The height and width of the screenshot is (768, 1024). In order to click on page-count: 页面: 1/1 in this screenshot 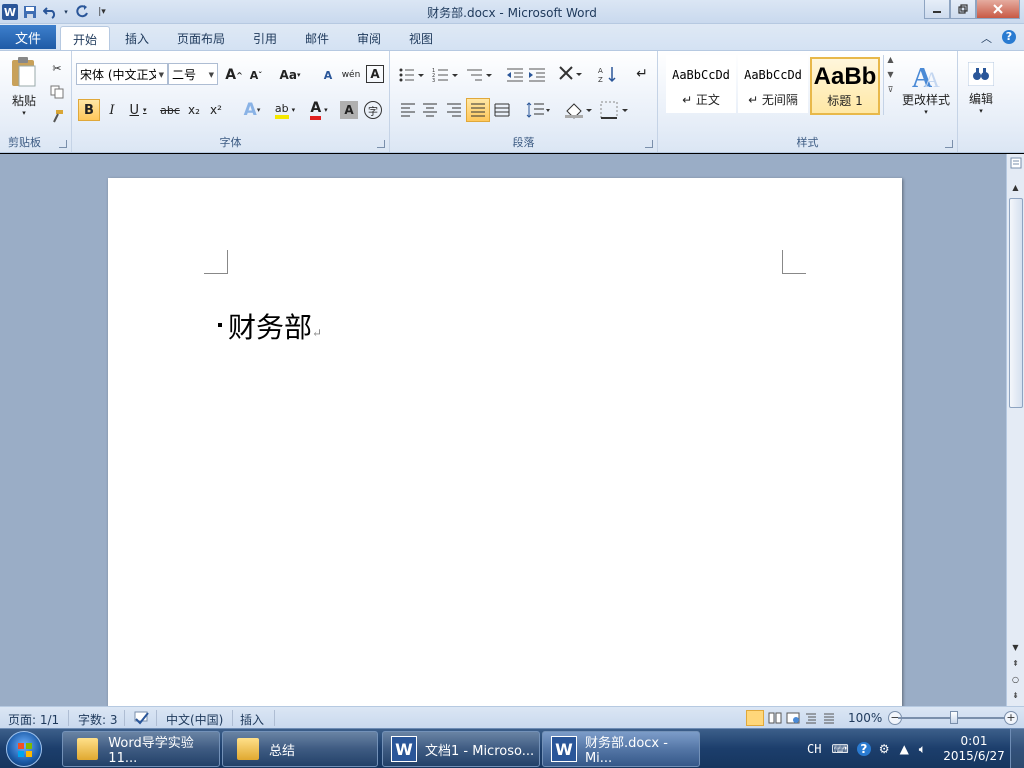, I will do `click(33, 719)`.